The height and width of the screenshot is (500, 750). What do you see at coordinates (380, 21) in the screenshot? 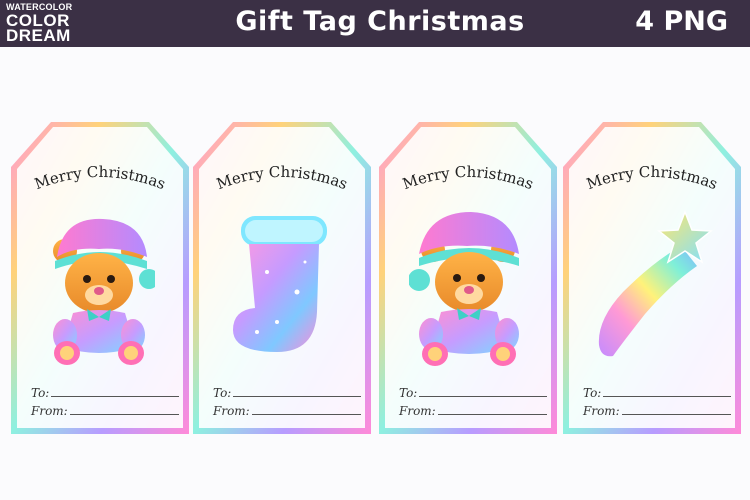
I see `page-title: Gift Tag Christmas` at bounding box center [380, 21].